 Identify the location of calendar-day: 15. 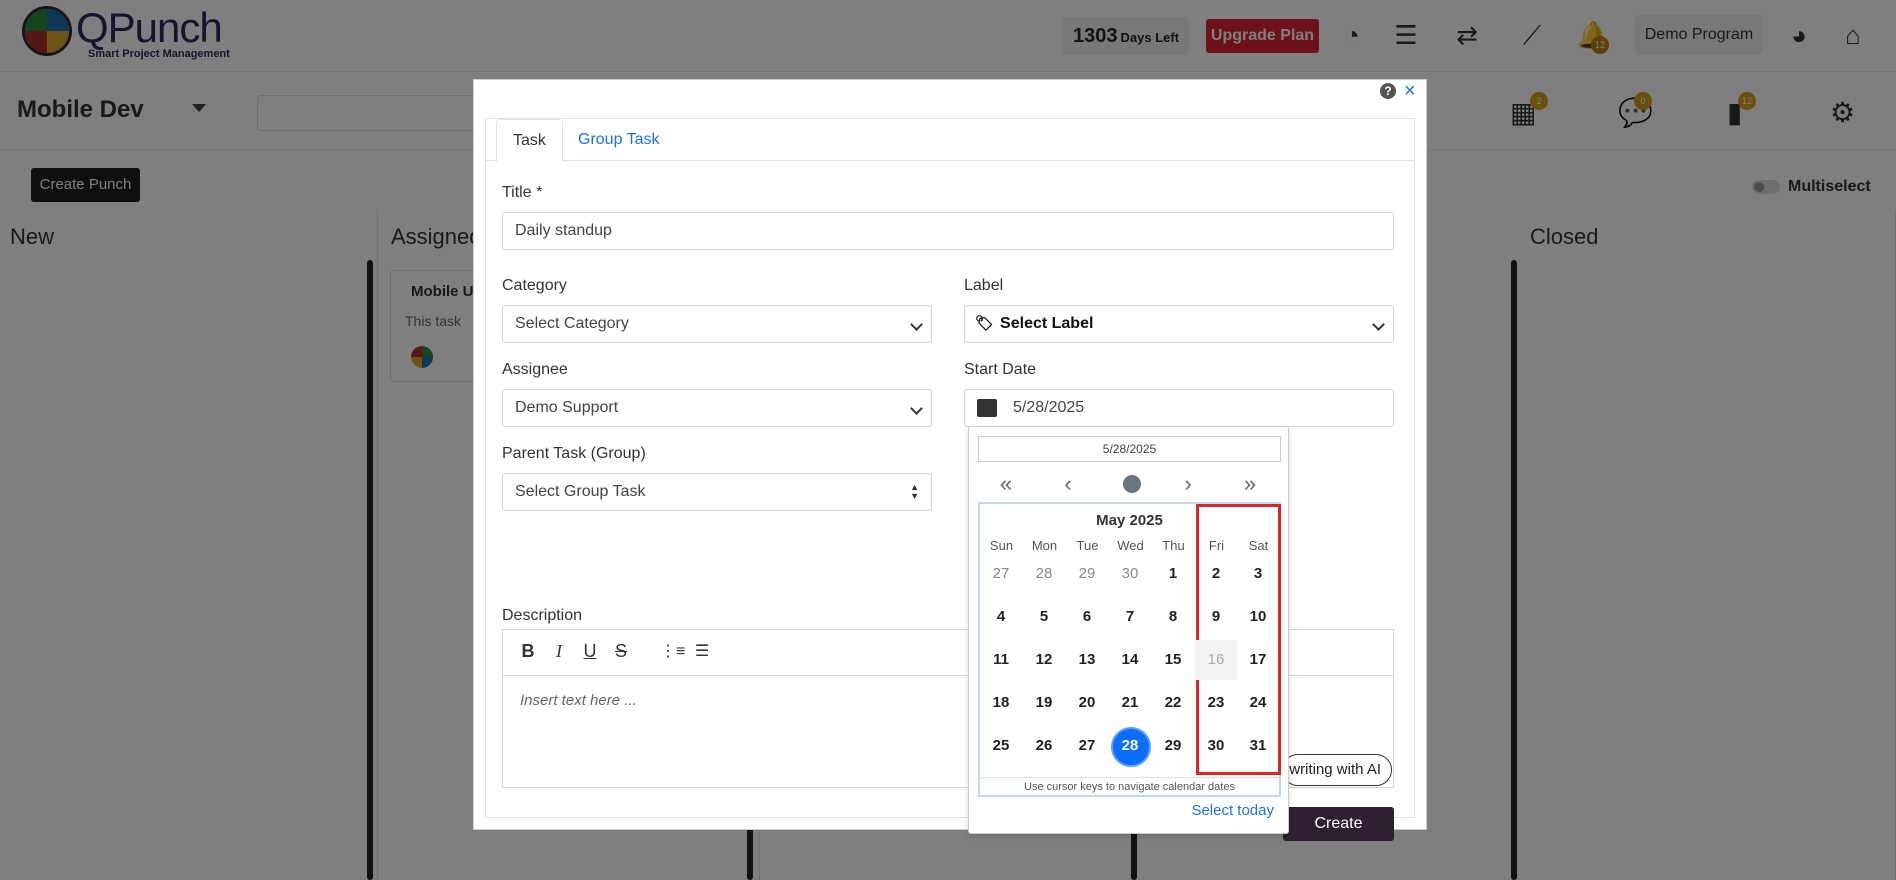
(1173, 660).